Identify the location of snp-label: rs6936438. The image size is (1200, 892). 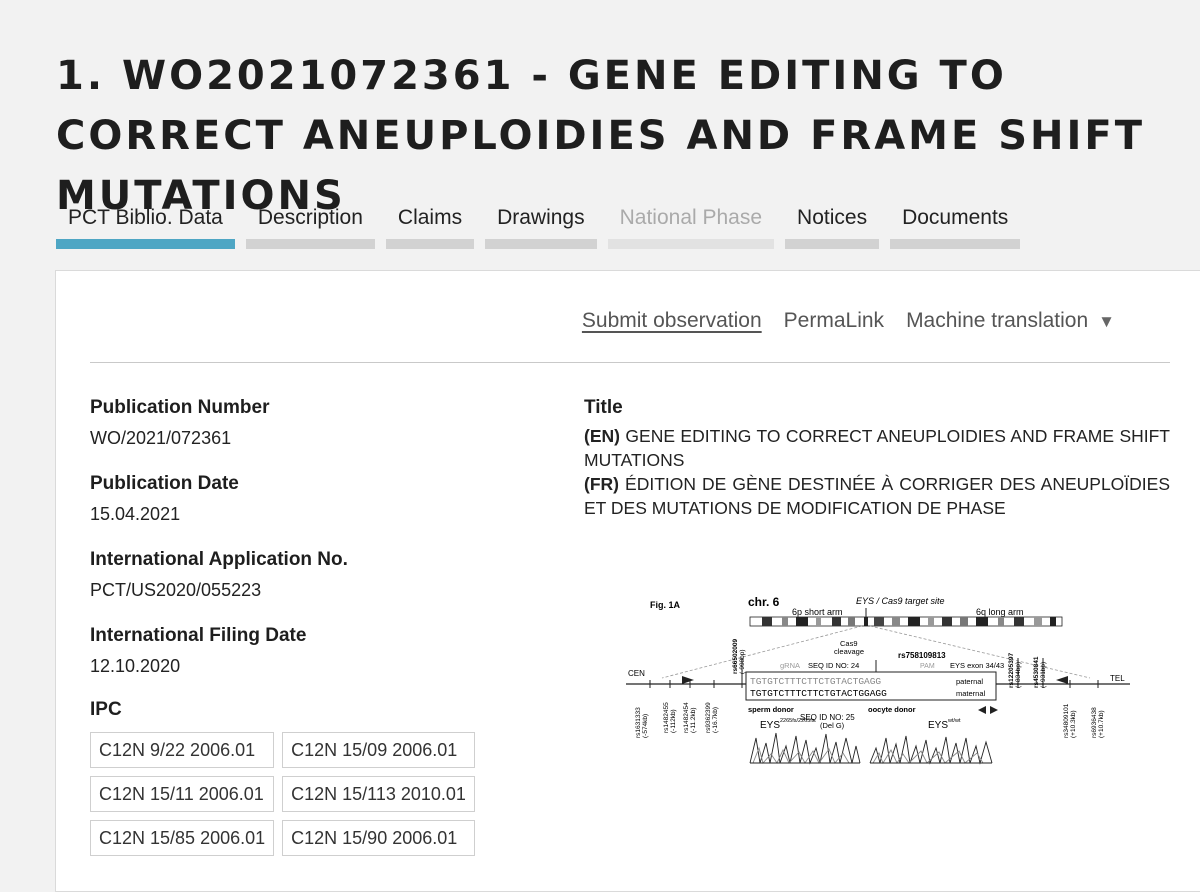
(1094, 722).